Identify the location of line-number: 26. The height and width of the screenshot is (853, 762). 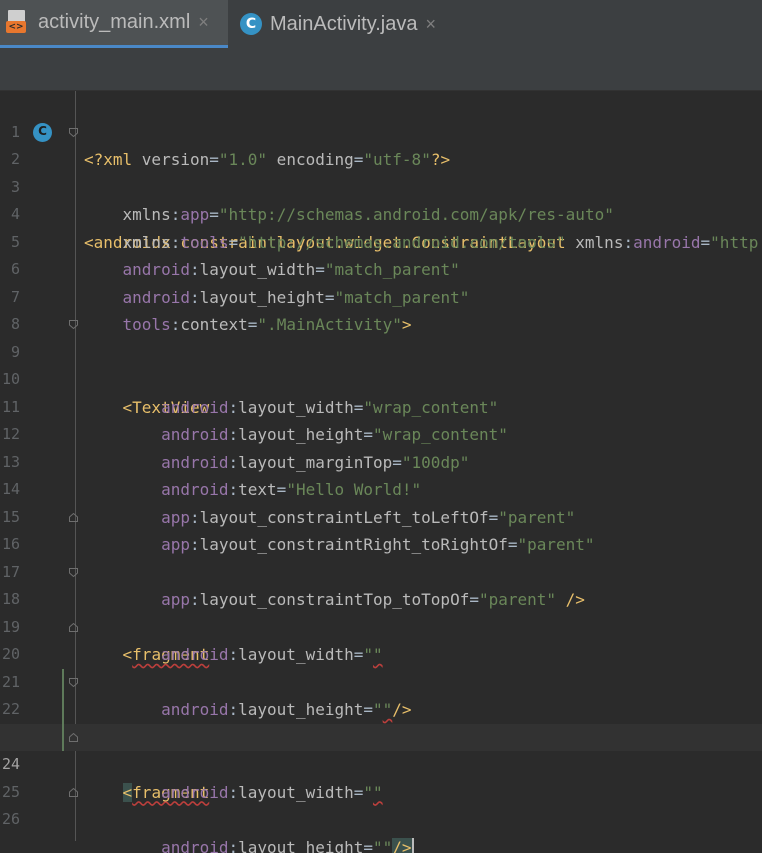
(10, 819).